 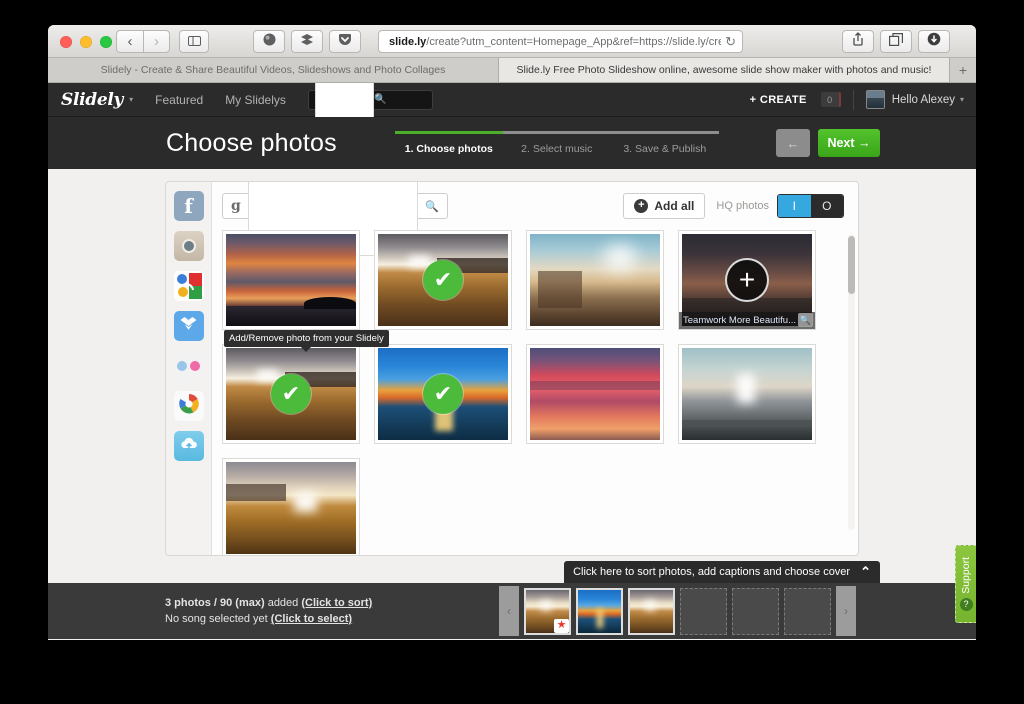 What do you see at coordinates (188, 206) in the screenshot?
I see `source-facebook: f` at bounding box center [188, 206].